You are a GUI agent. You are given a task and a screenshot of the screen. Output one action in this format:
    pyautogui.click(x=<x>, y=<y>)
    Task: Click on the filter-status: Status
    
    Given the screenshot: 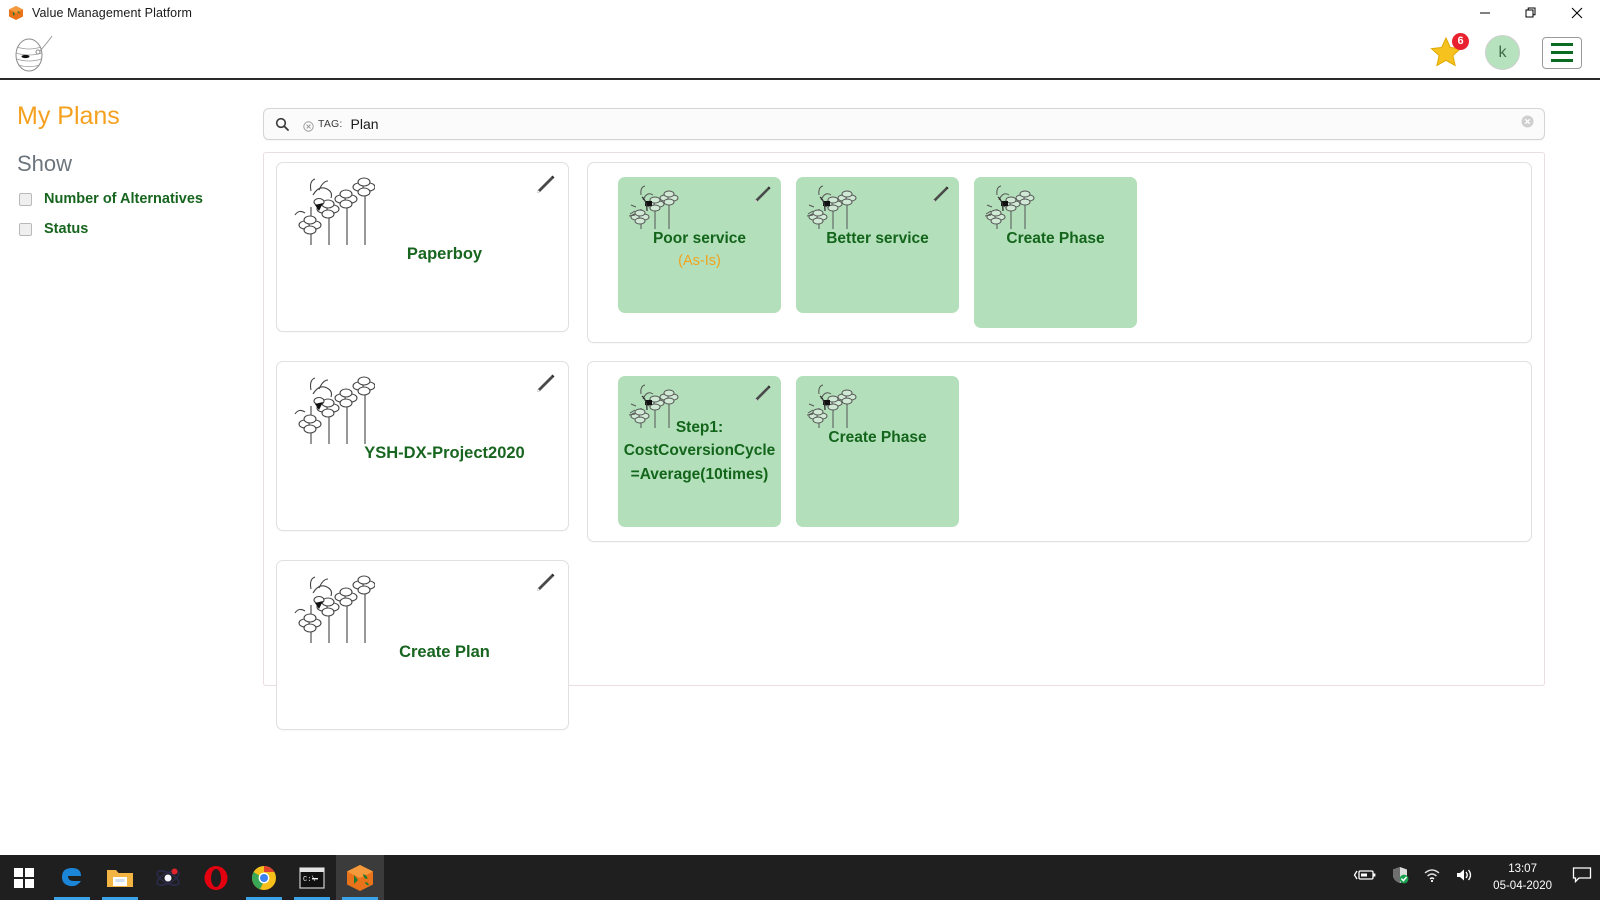 What is the action you would take?
    pyautogui.click(x=129, y=222)
    